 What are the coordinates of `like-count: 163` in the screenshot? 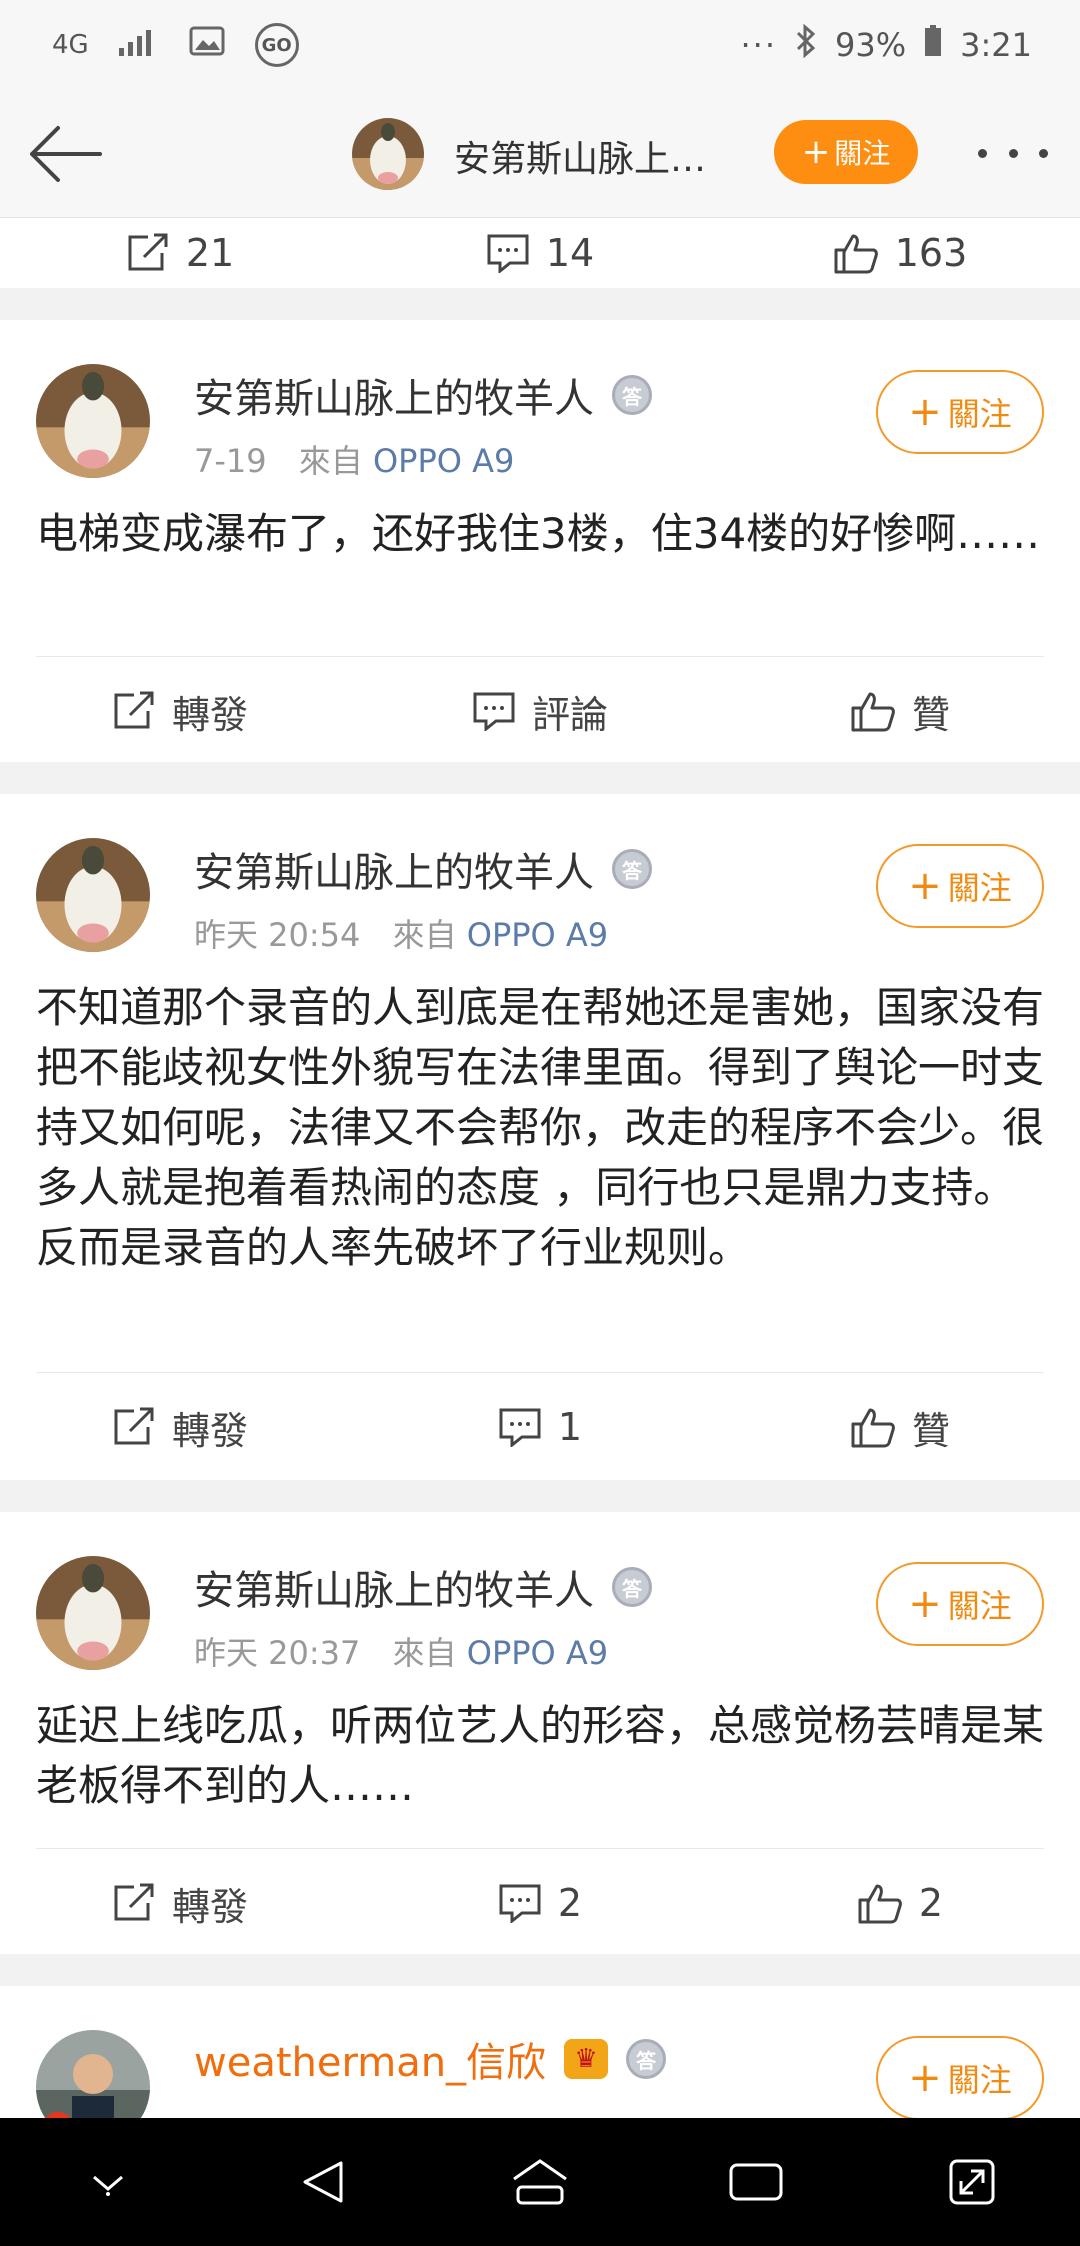 It's located at (931, 253).